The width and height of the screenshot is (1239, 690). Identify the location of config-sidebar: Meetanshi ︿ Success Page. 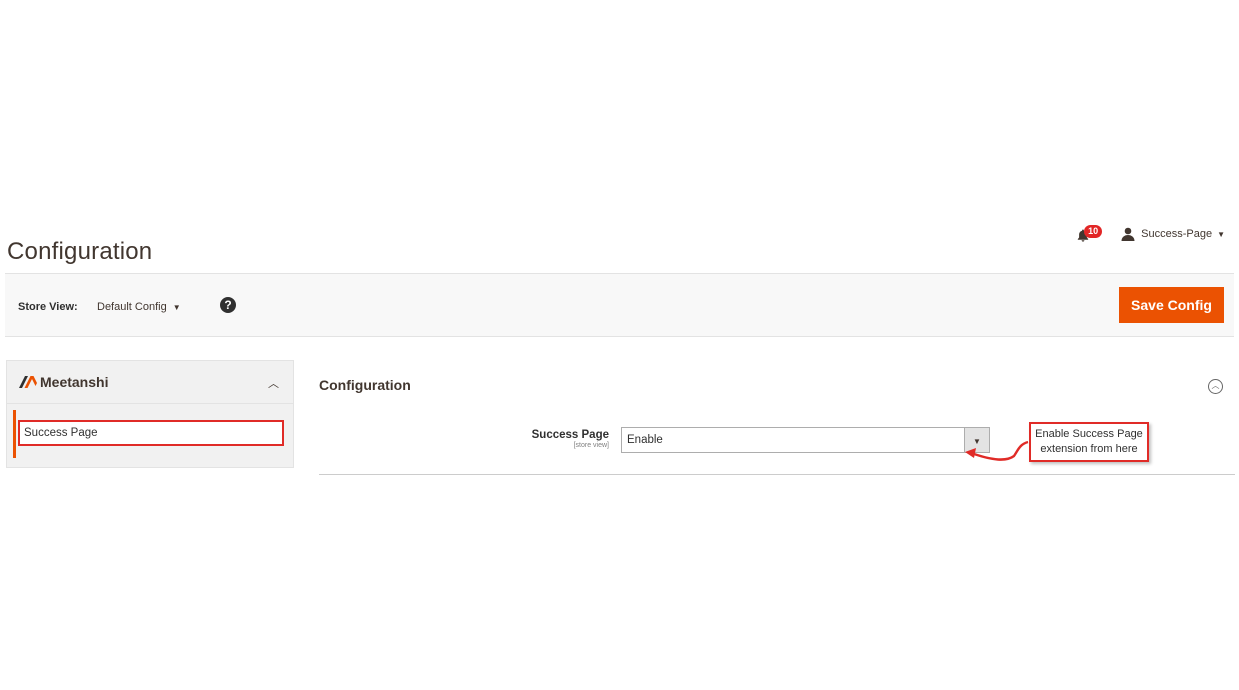
(150, 414).